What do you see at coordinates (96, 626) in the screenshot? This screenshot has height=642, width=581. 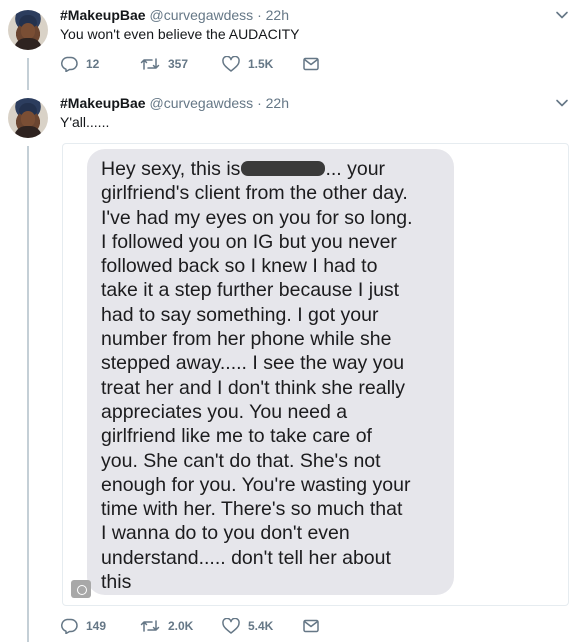 I see `reply-count: 149` at bounding box center [96, 626].